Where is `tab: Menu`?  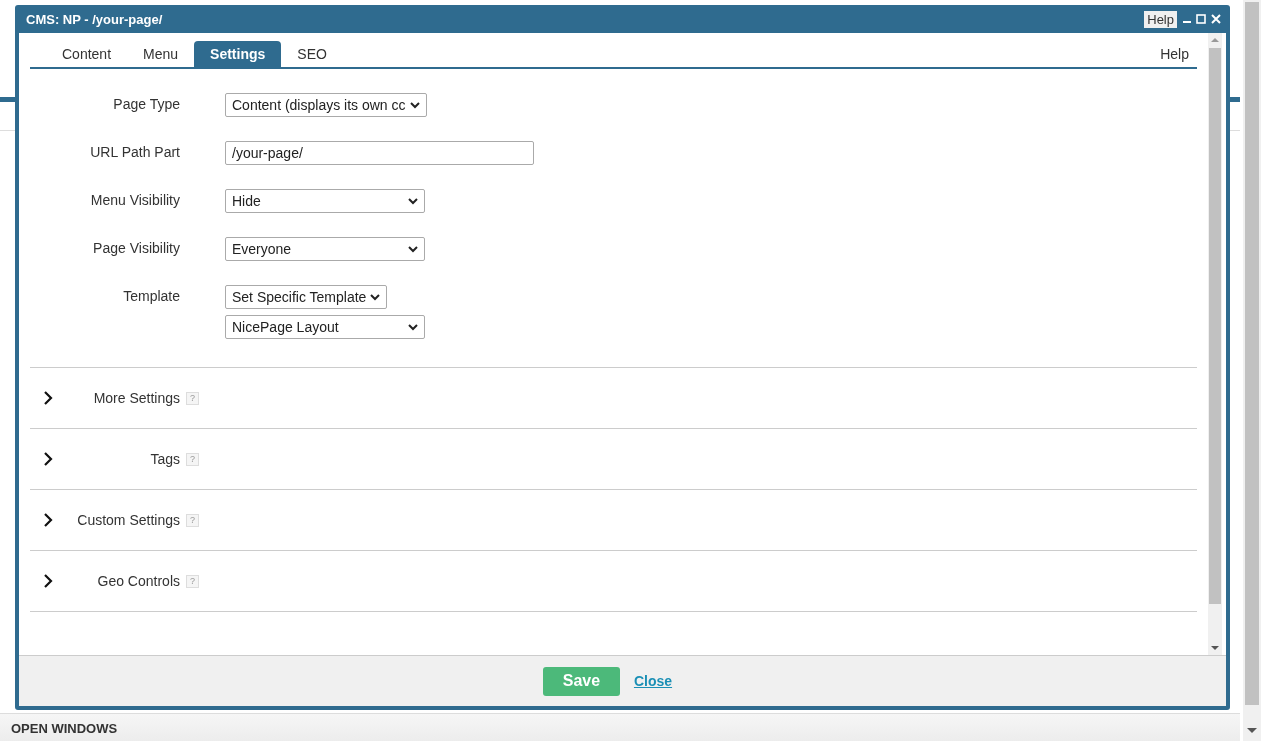 tab: Menu is located at coordinates (161, 54).